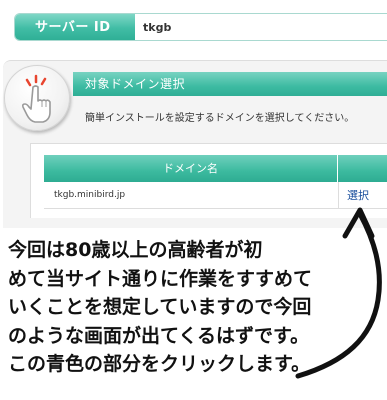  I want to click on table-row: tkgb.minibird.jp 選択, so click(215, 195).